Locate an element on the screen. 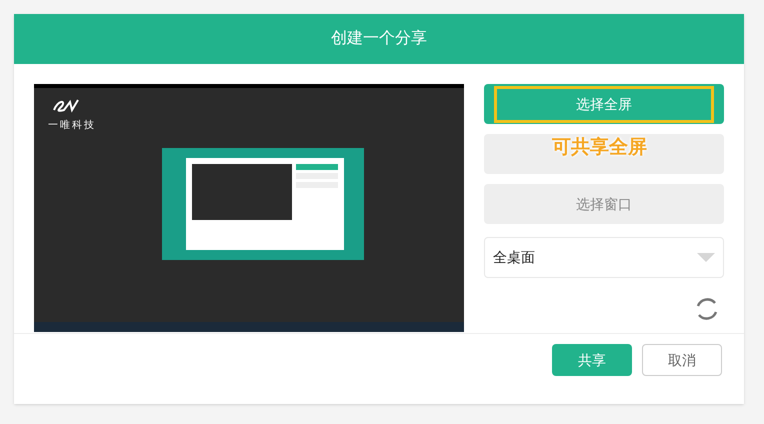 The height and width of the screenshot is (424, 764). cancel-button: 取消 is located at coordinates (682, 360).